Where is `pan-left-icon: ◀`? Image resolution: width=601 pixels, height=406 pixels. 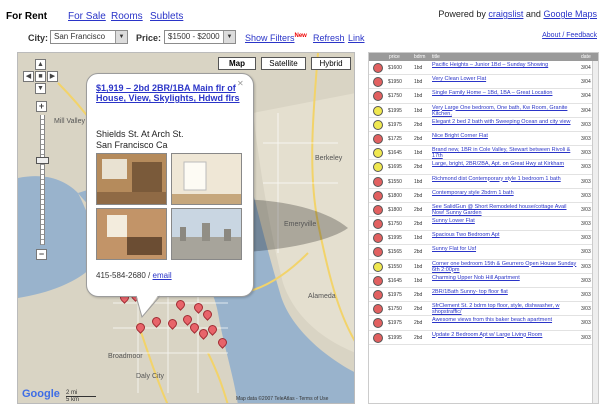 pan-left-icon: ◀ is located at coordinates (28, 76).